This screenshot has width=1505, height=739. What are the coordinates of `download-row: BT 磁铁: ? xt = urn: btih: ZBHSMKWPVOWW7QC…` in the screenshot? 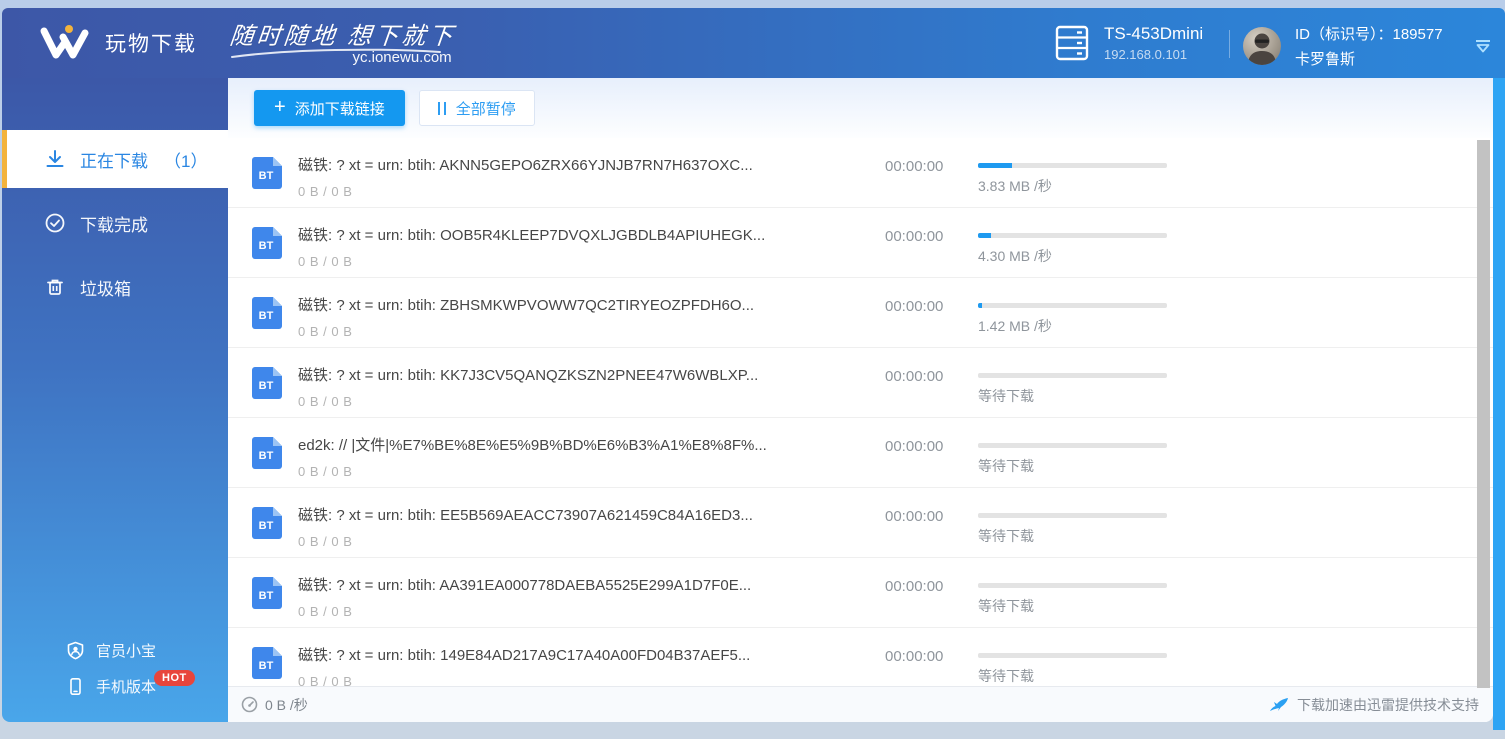 It's located at (860, 313).